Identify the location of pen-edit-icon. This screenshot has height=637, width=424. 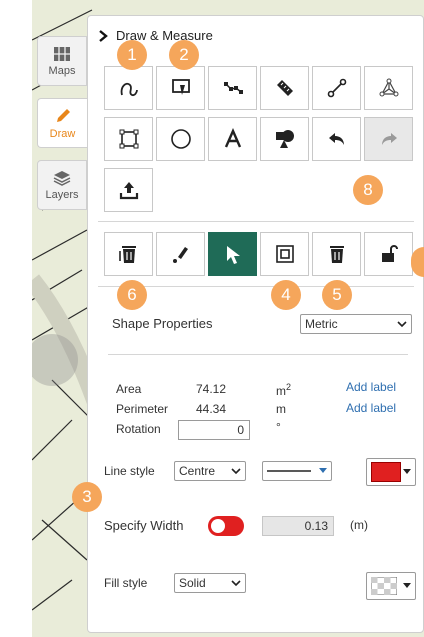
(180, 255).